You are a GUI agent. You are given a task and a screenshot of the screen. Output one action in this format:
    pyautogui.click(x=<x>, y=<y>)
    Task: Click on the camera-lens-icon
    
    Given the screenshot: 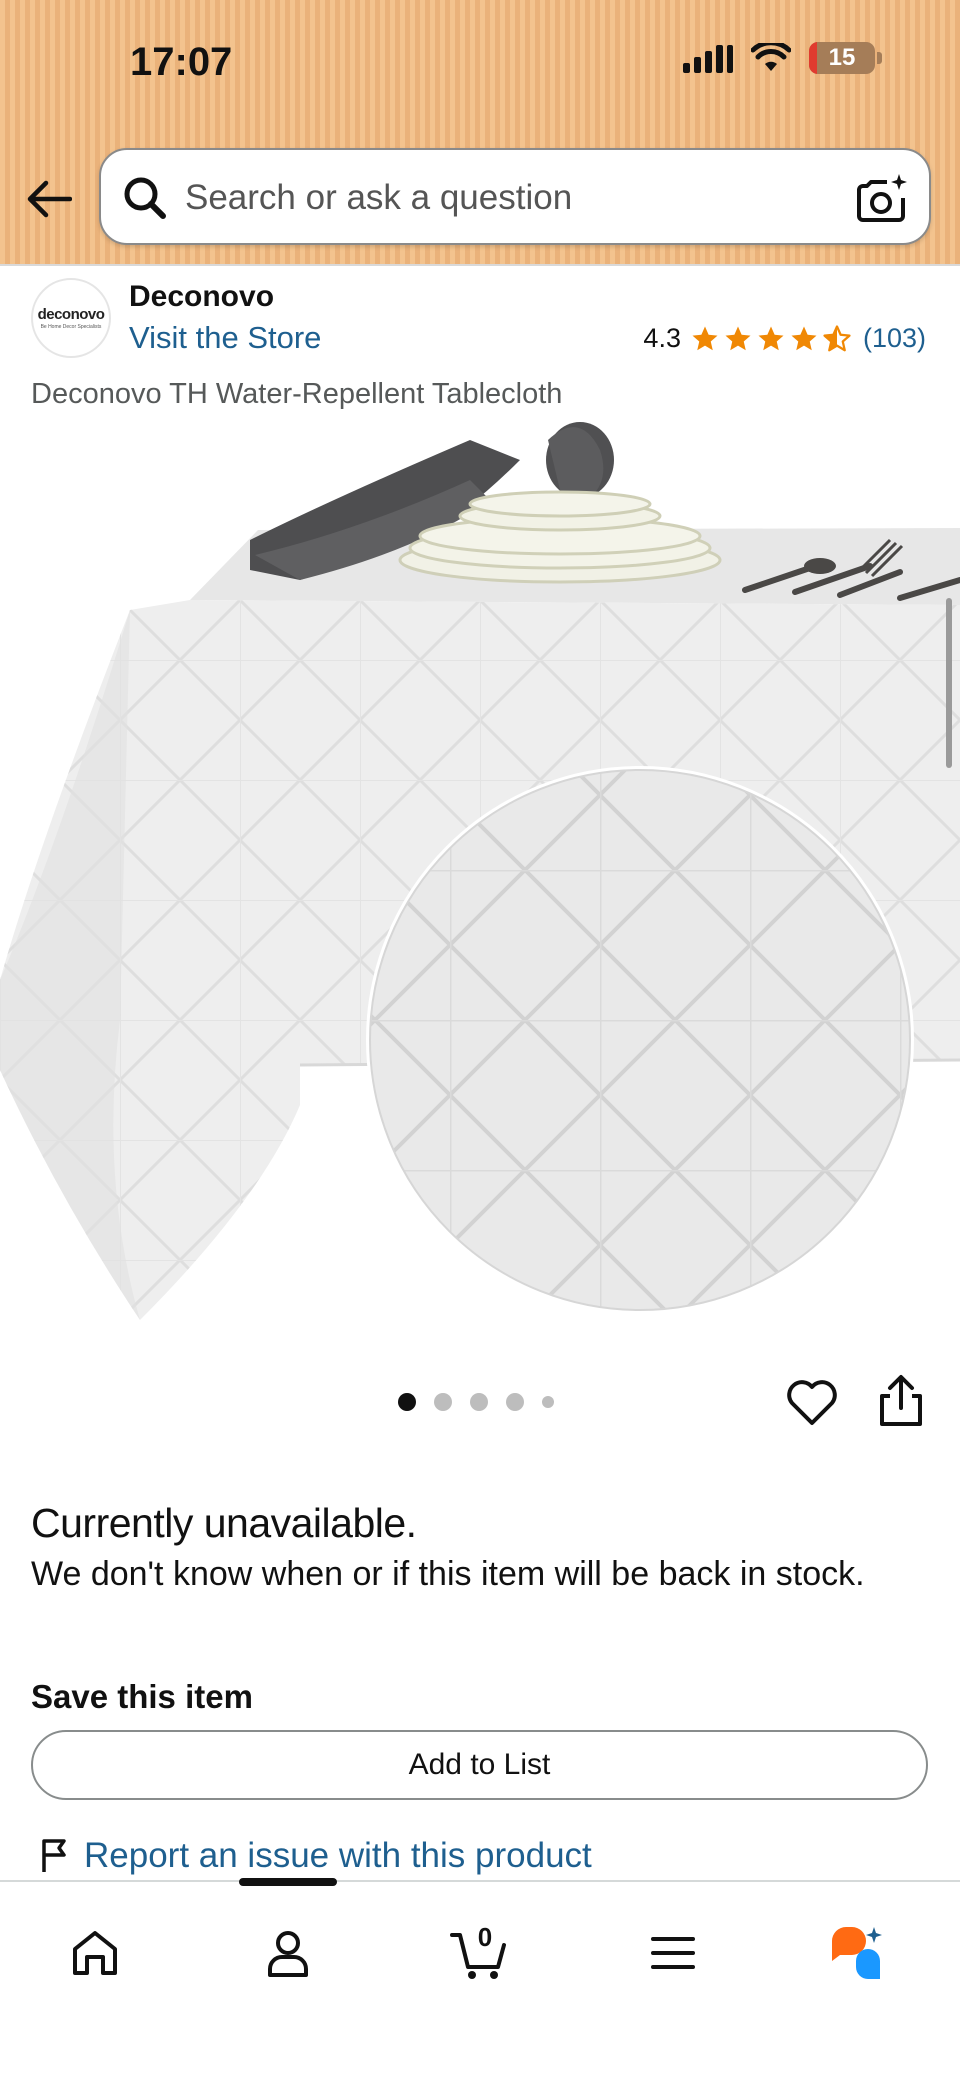 What is the action you would take?
    pyautogui.click(x=883, y=198)
    